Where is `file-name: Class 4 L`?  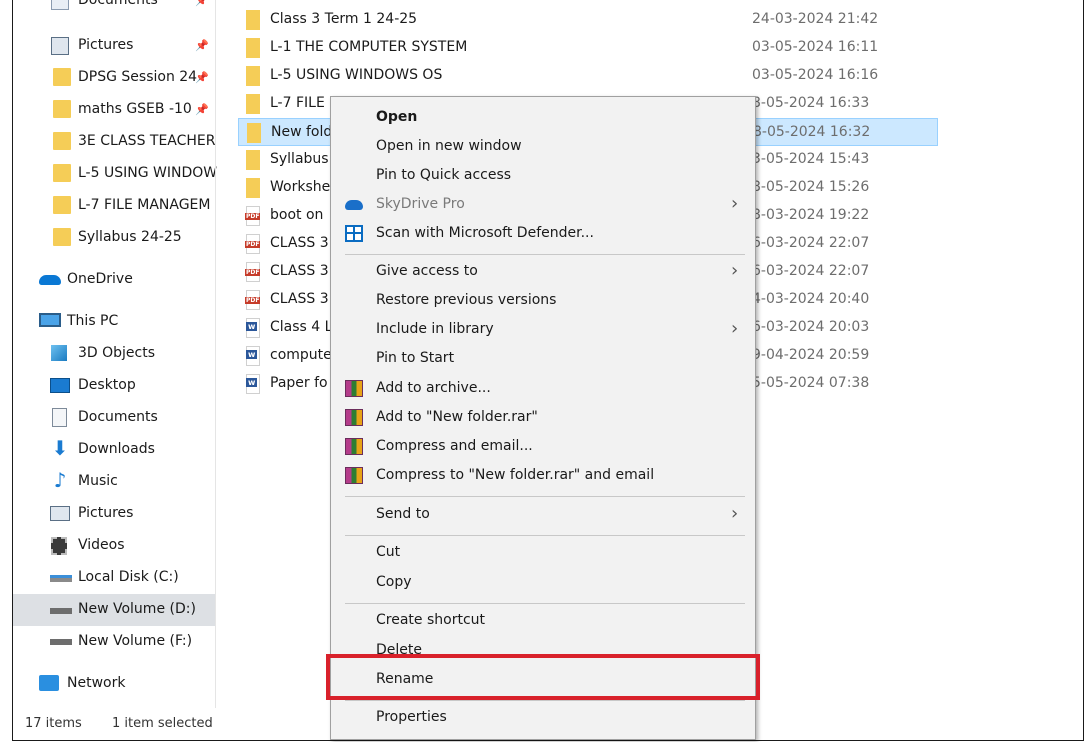
file-name: Class 4 L is located at coordinates (301, 327).